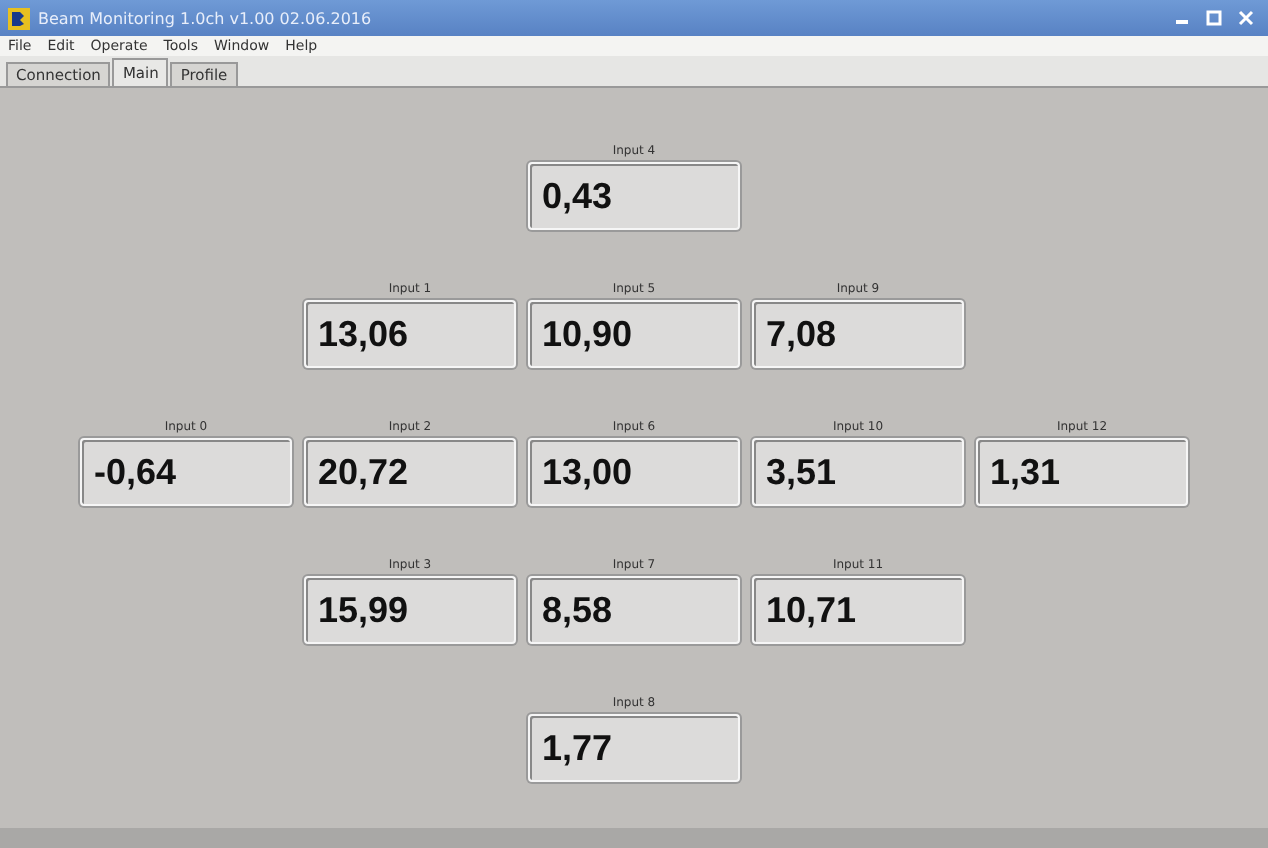 The width and height of the screenshot is (1268, 848). I want to click on numeric-indicator: 15,99, so click(410, 610).